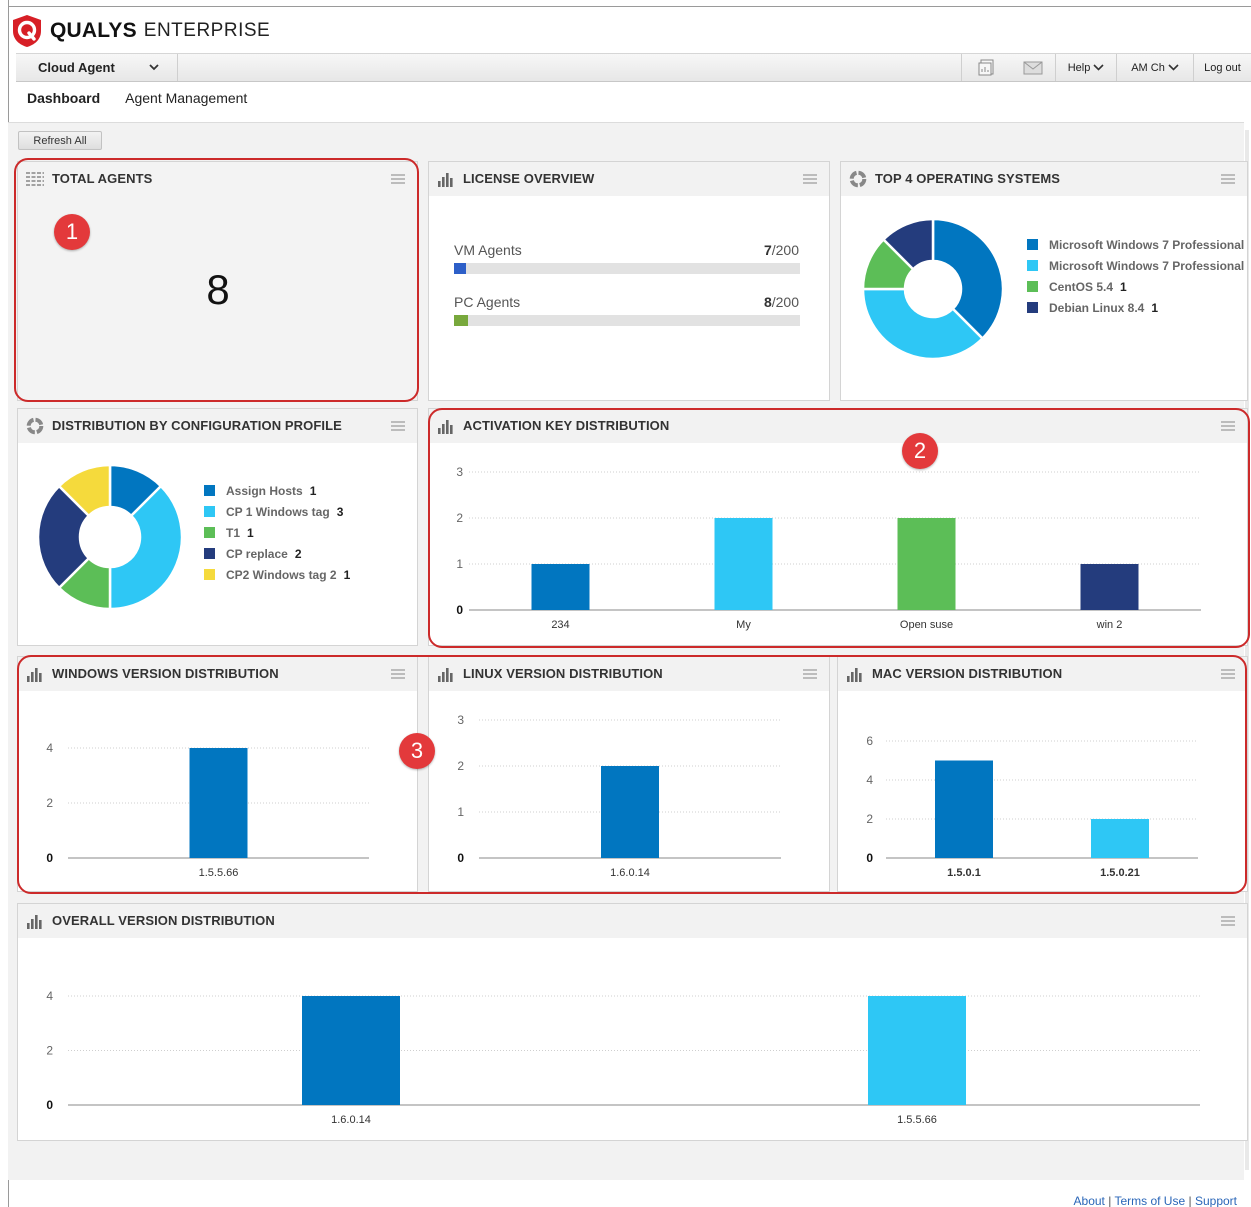 The width and height of the screenshot is (1251, 1207). Describe the element at coordinates (487, 302) in the screenshot. I see `license-label-pc: PC Agents` at that location.